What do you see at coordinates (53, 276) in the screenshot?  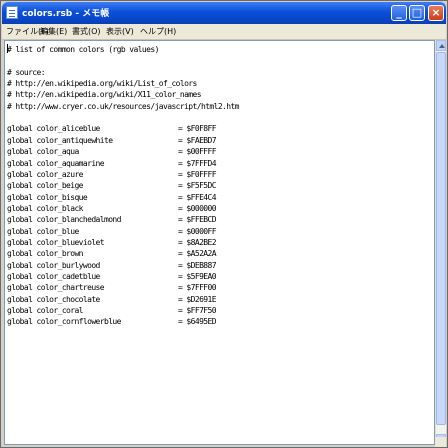 I see `line-text: global color_cadetblue` at bounding box center [53, 276].